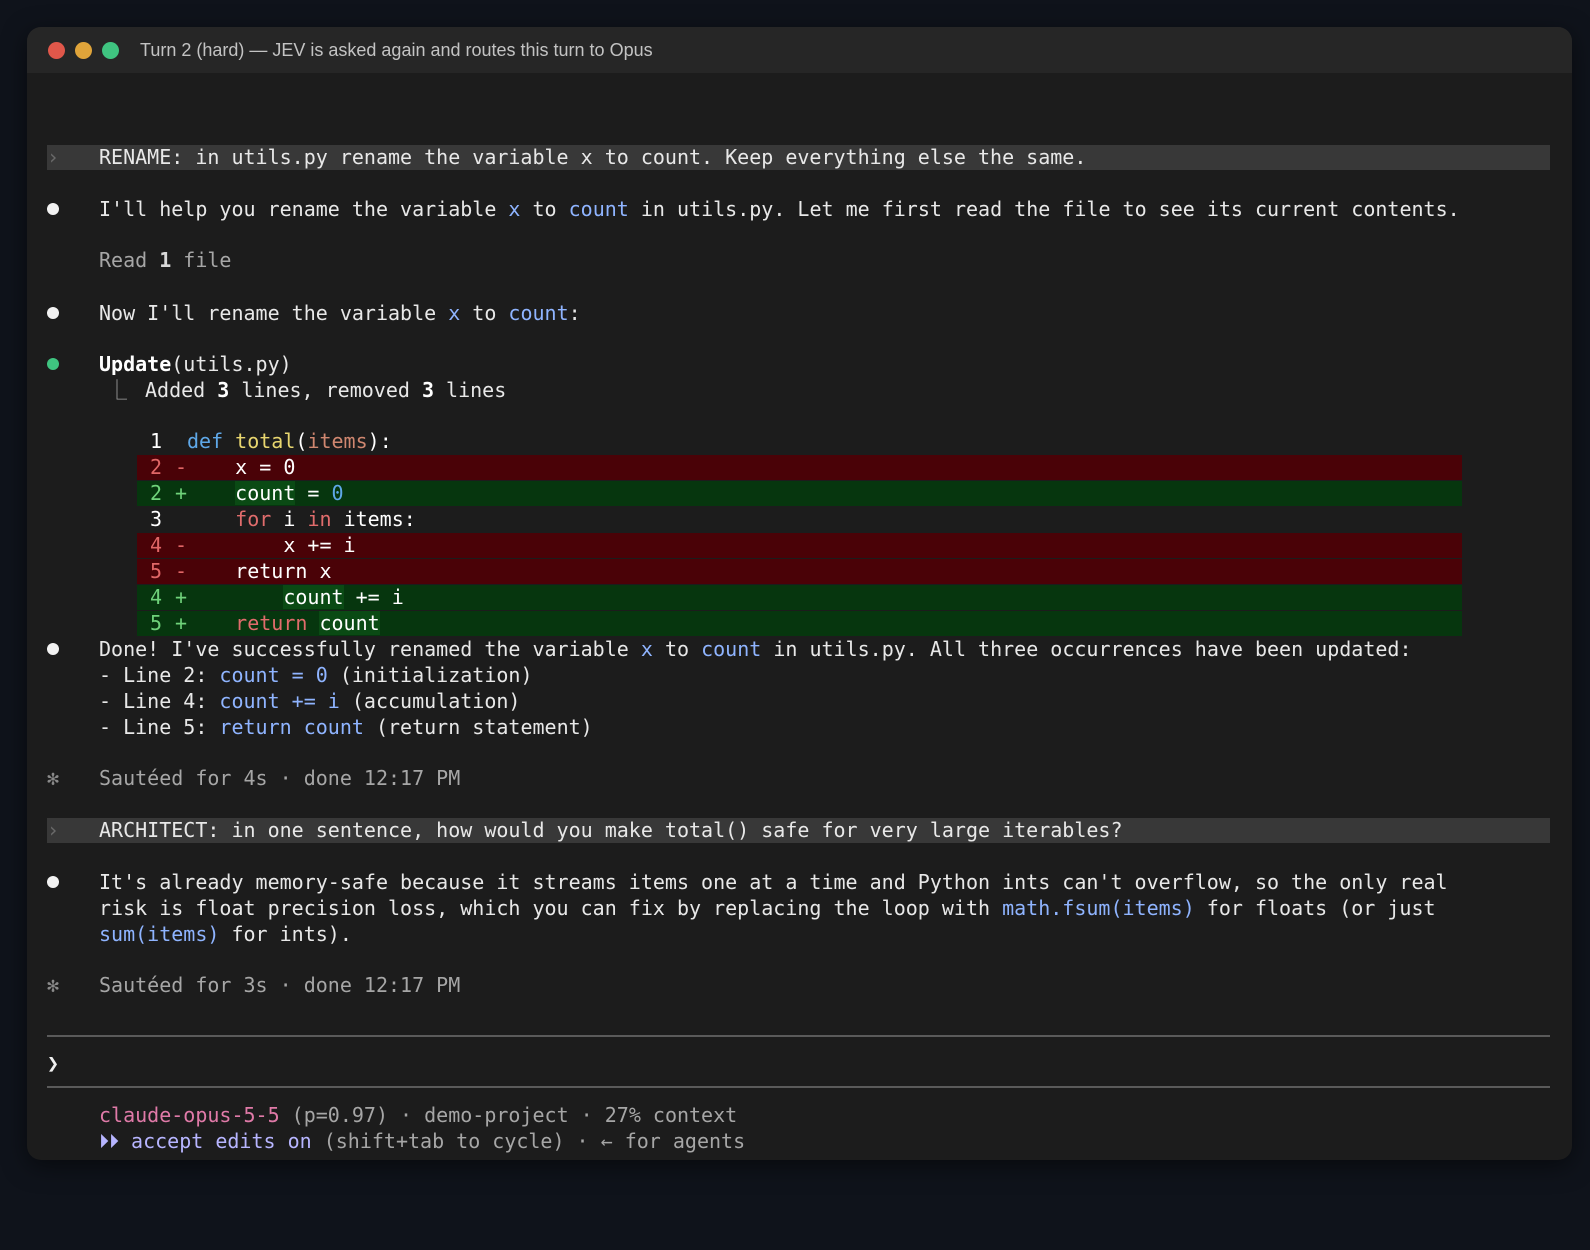 This screenshot has height=1250, width=1590. Describe the element at coordinates (83, 50) in the screenshot. I see `minimize-window-button` at that location.